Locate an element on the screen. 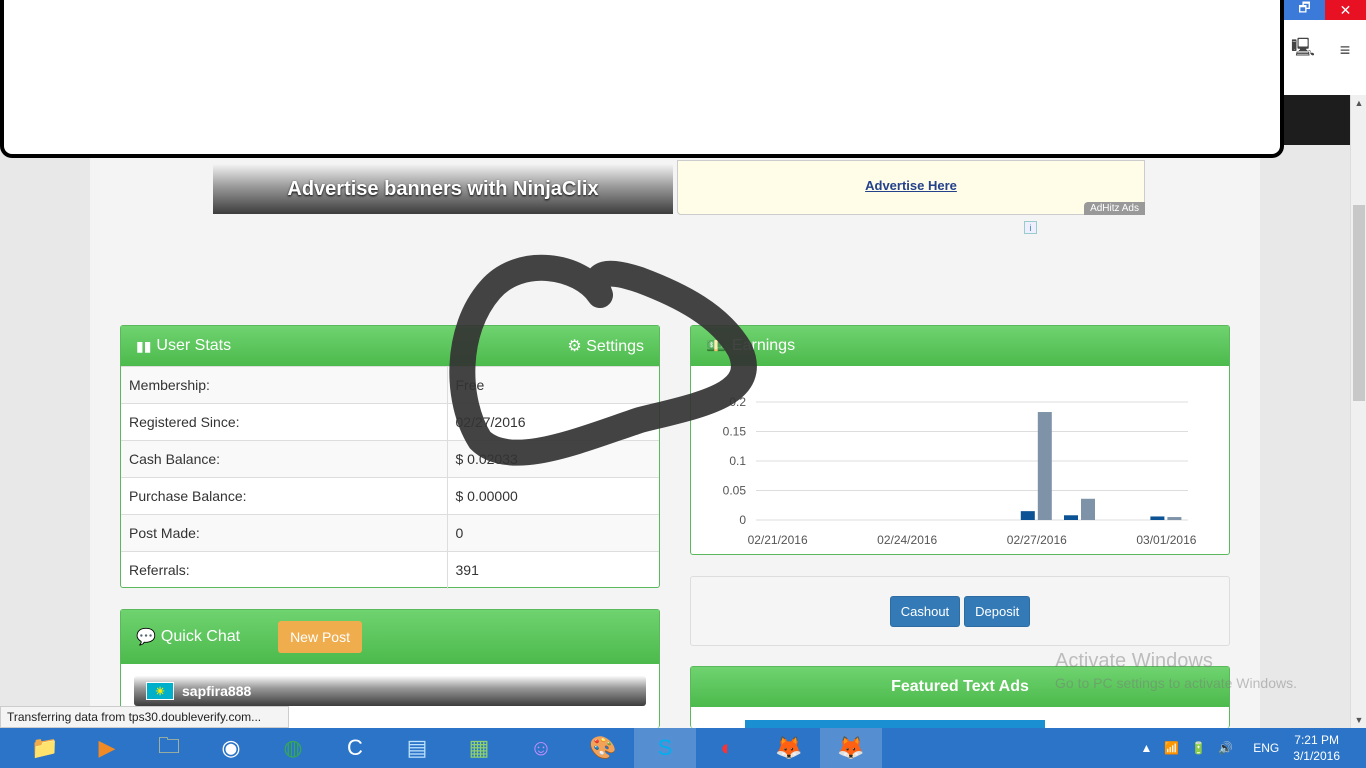 This screenshot has width=1366, height=768. user-stats-title: User Stats is located at coordinates (194, 345).